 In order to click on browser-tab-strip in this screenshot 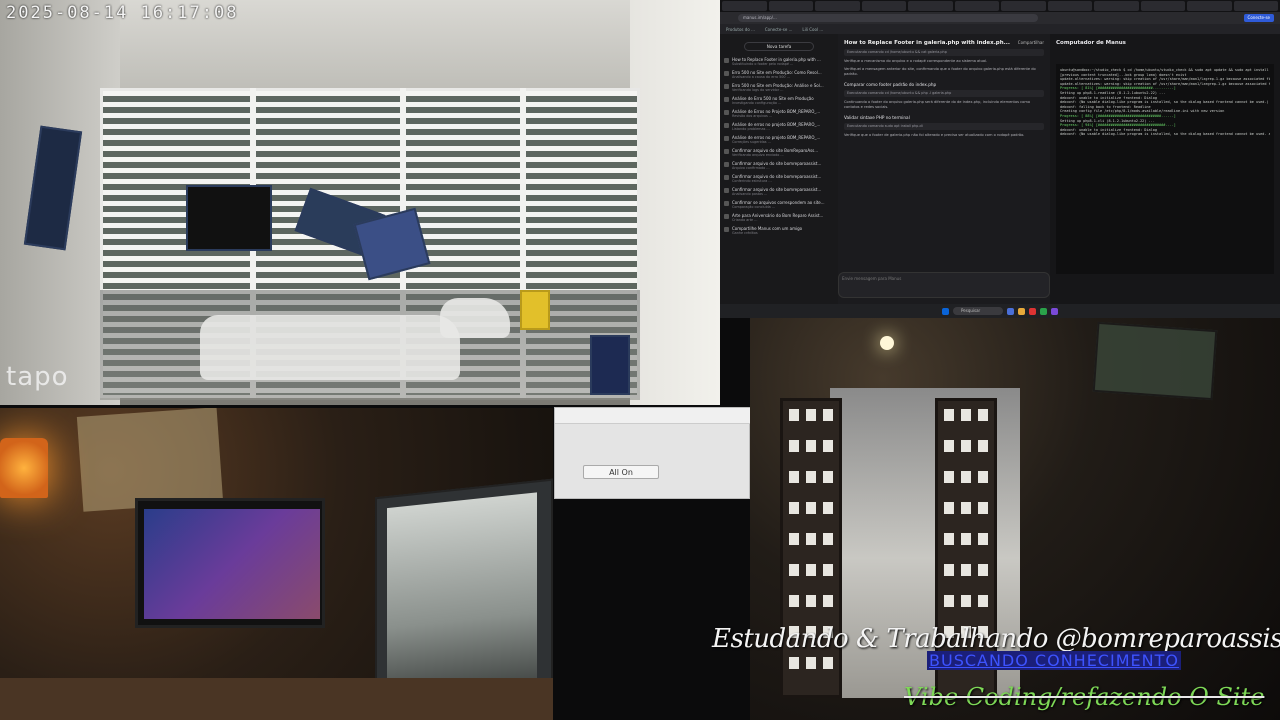, I will do `click(1000, 6)`.